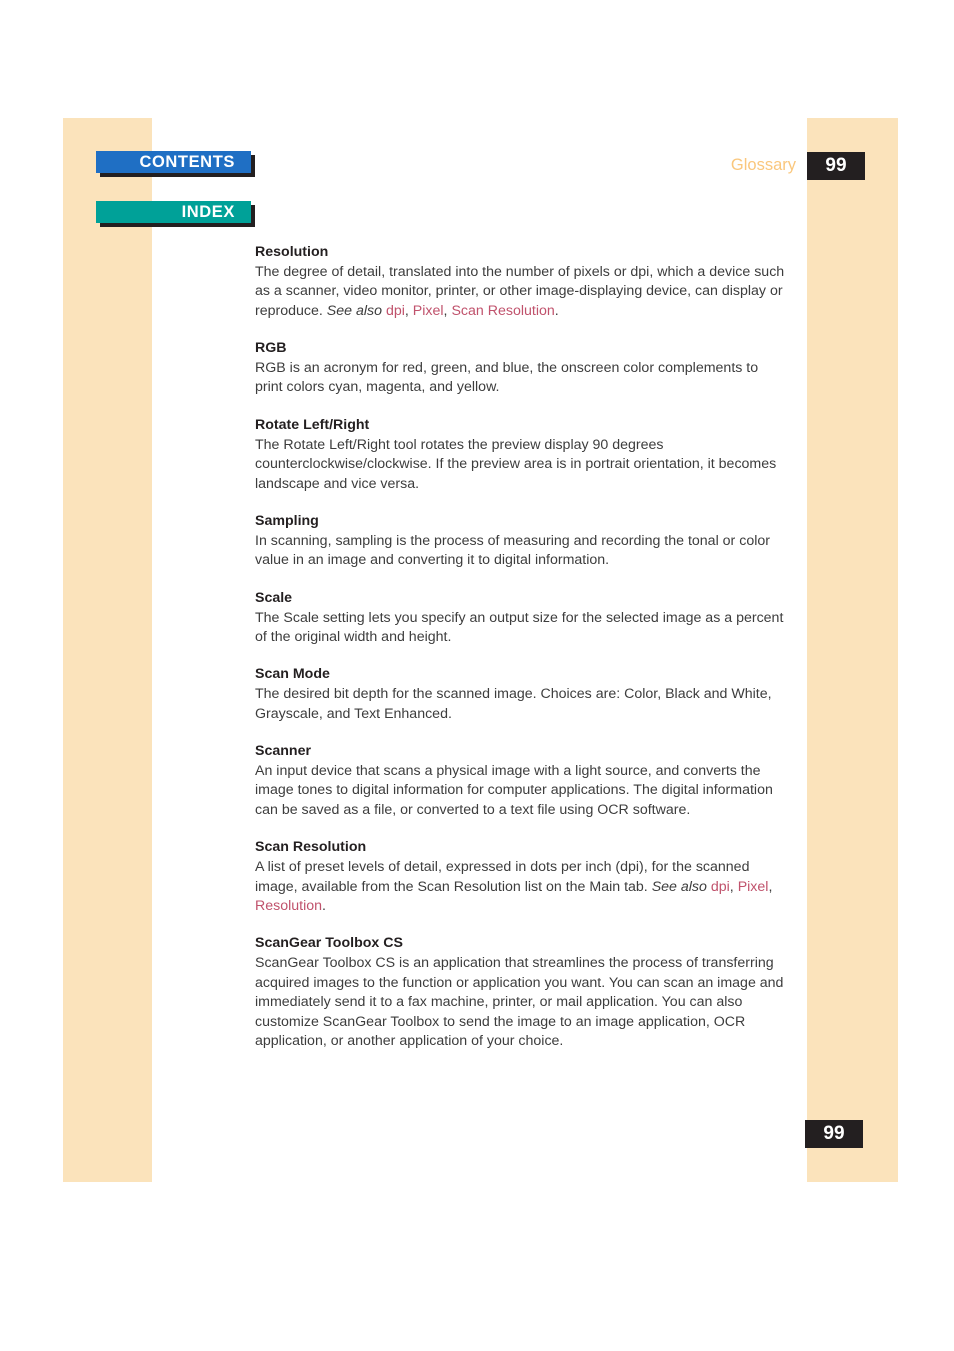 The width and height of the screenshot is (954, 1351). Describe the element at coordinates (292, 252) in the screenshot. I see `glossary-term: Resolution` at that location.